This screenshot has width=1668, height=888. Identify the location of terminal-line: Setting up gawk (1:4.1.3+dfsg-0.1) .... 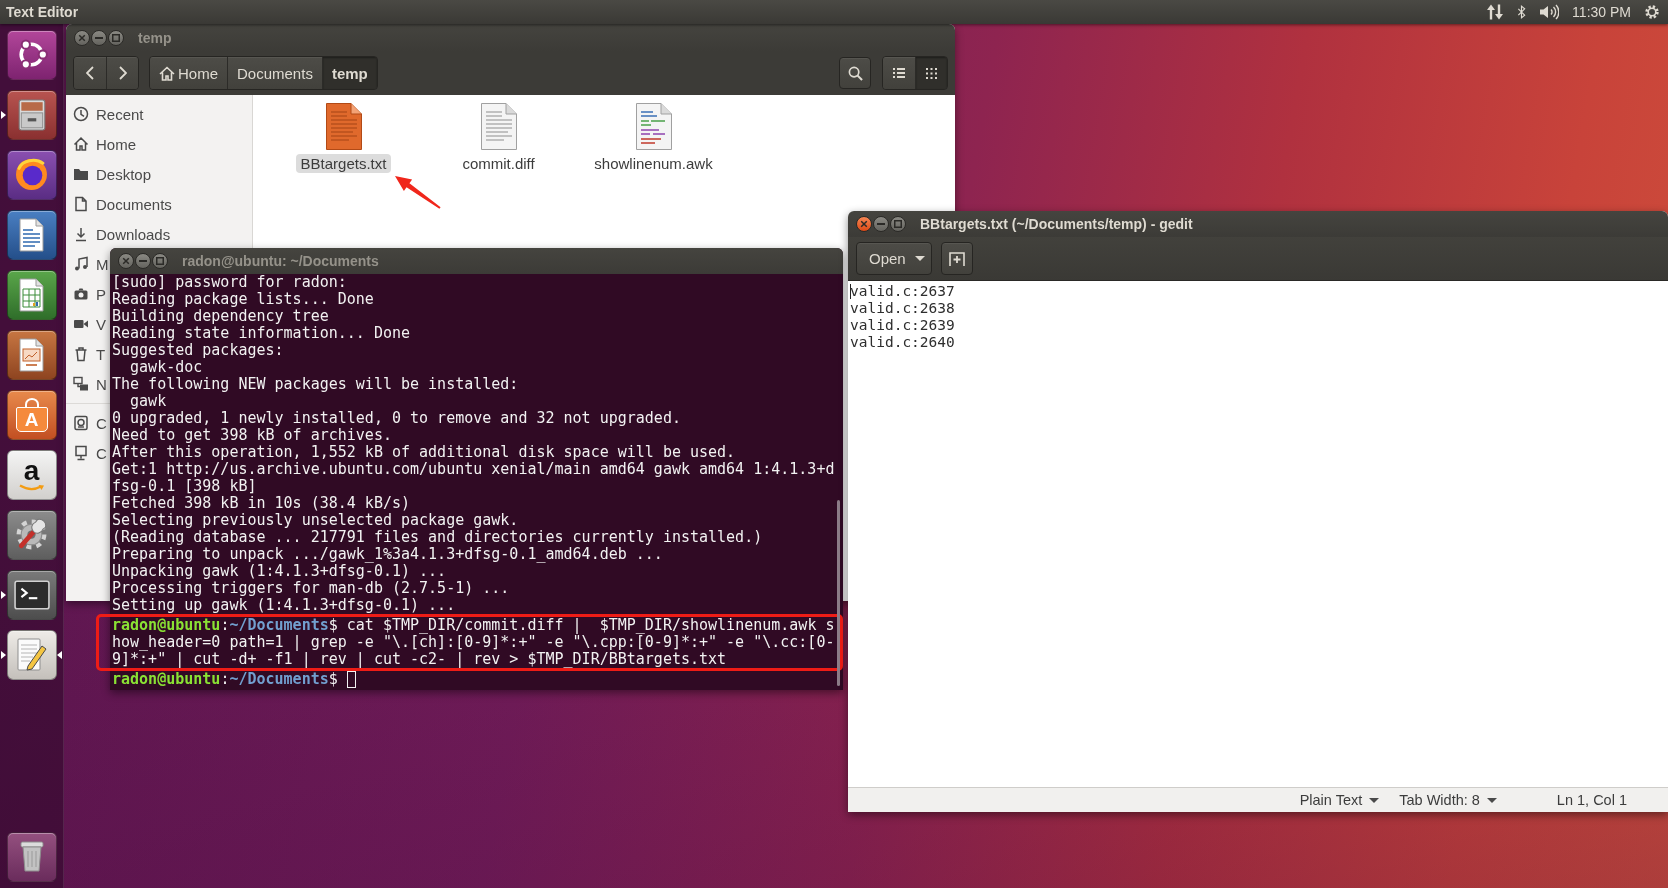
(284, 605).